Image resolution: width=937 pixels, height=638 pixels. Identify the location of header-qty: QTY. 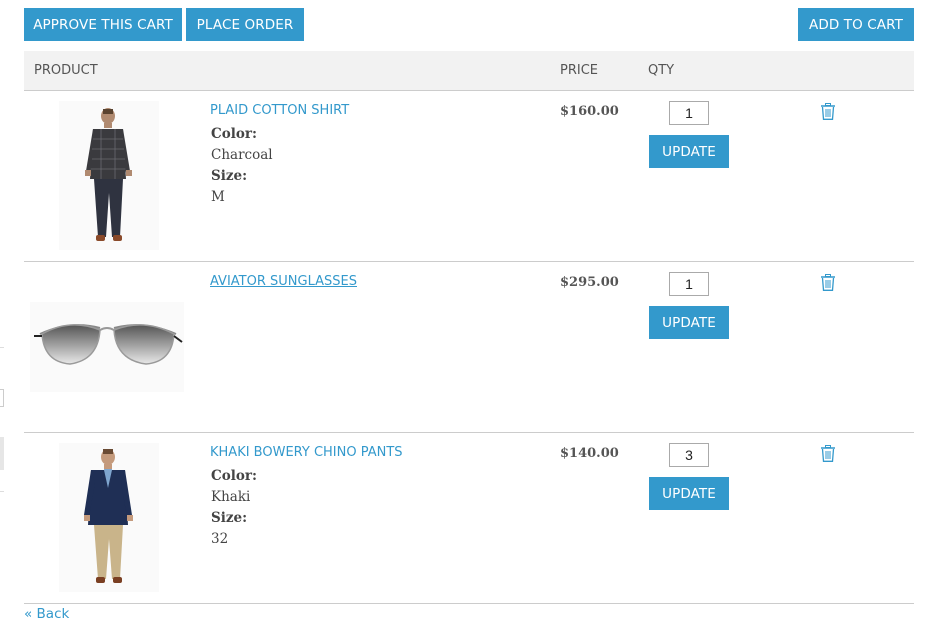
(661, 70).